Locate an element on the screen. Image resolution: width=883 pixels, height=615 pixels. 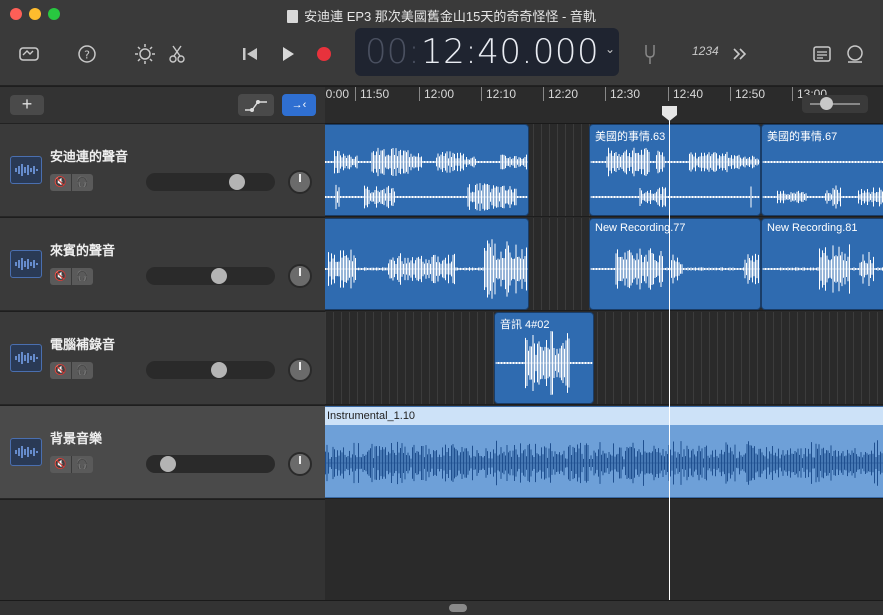
audio-region: 音訊 4#02 is located at coordinates (544, 358).